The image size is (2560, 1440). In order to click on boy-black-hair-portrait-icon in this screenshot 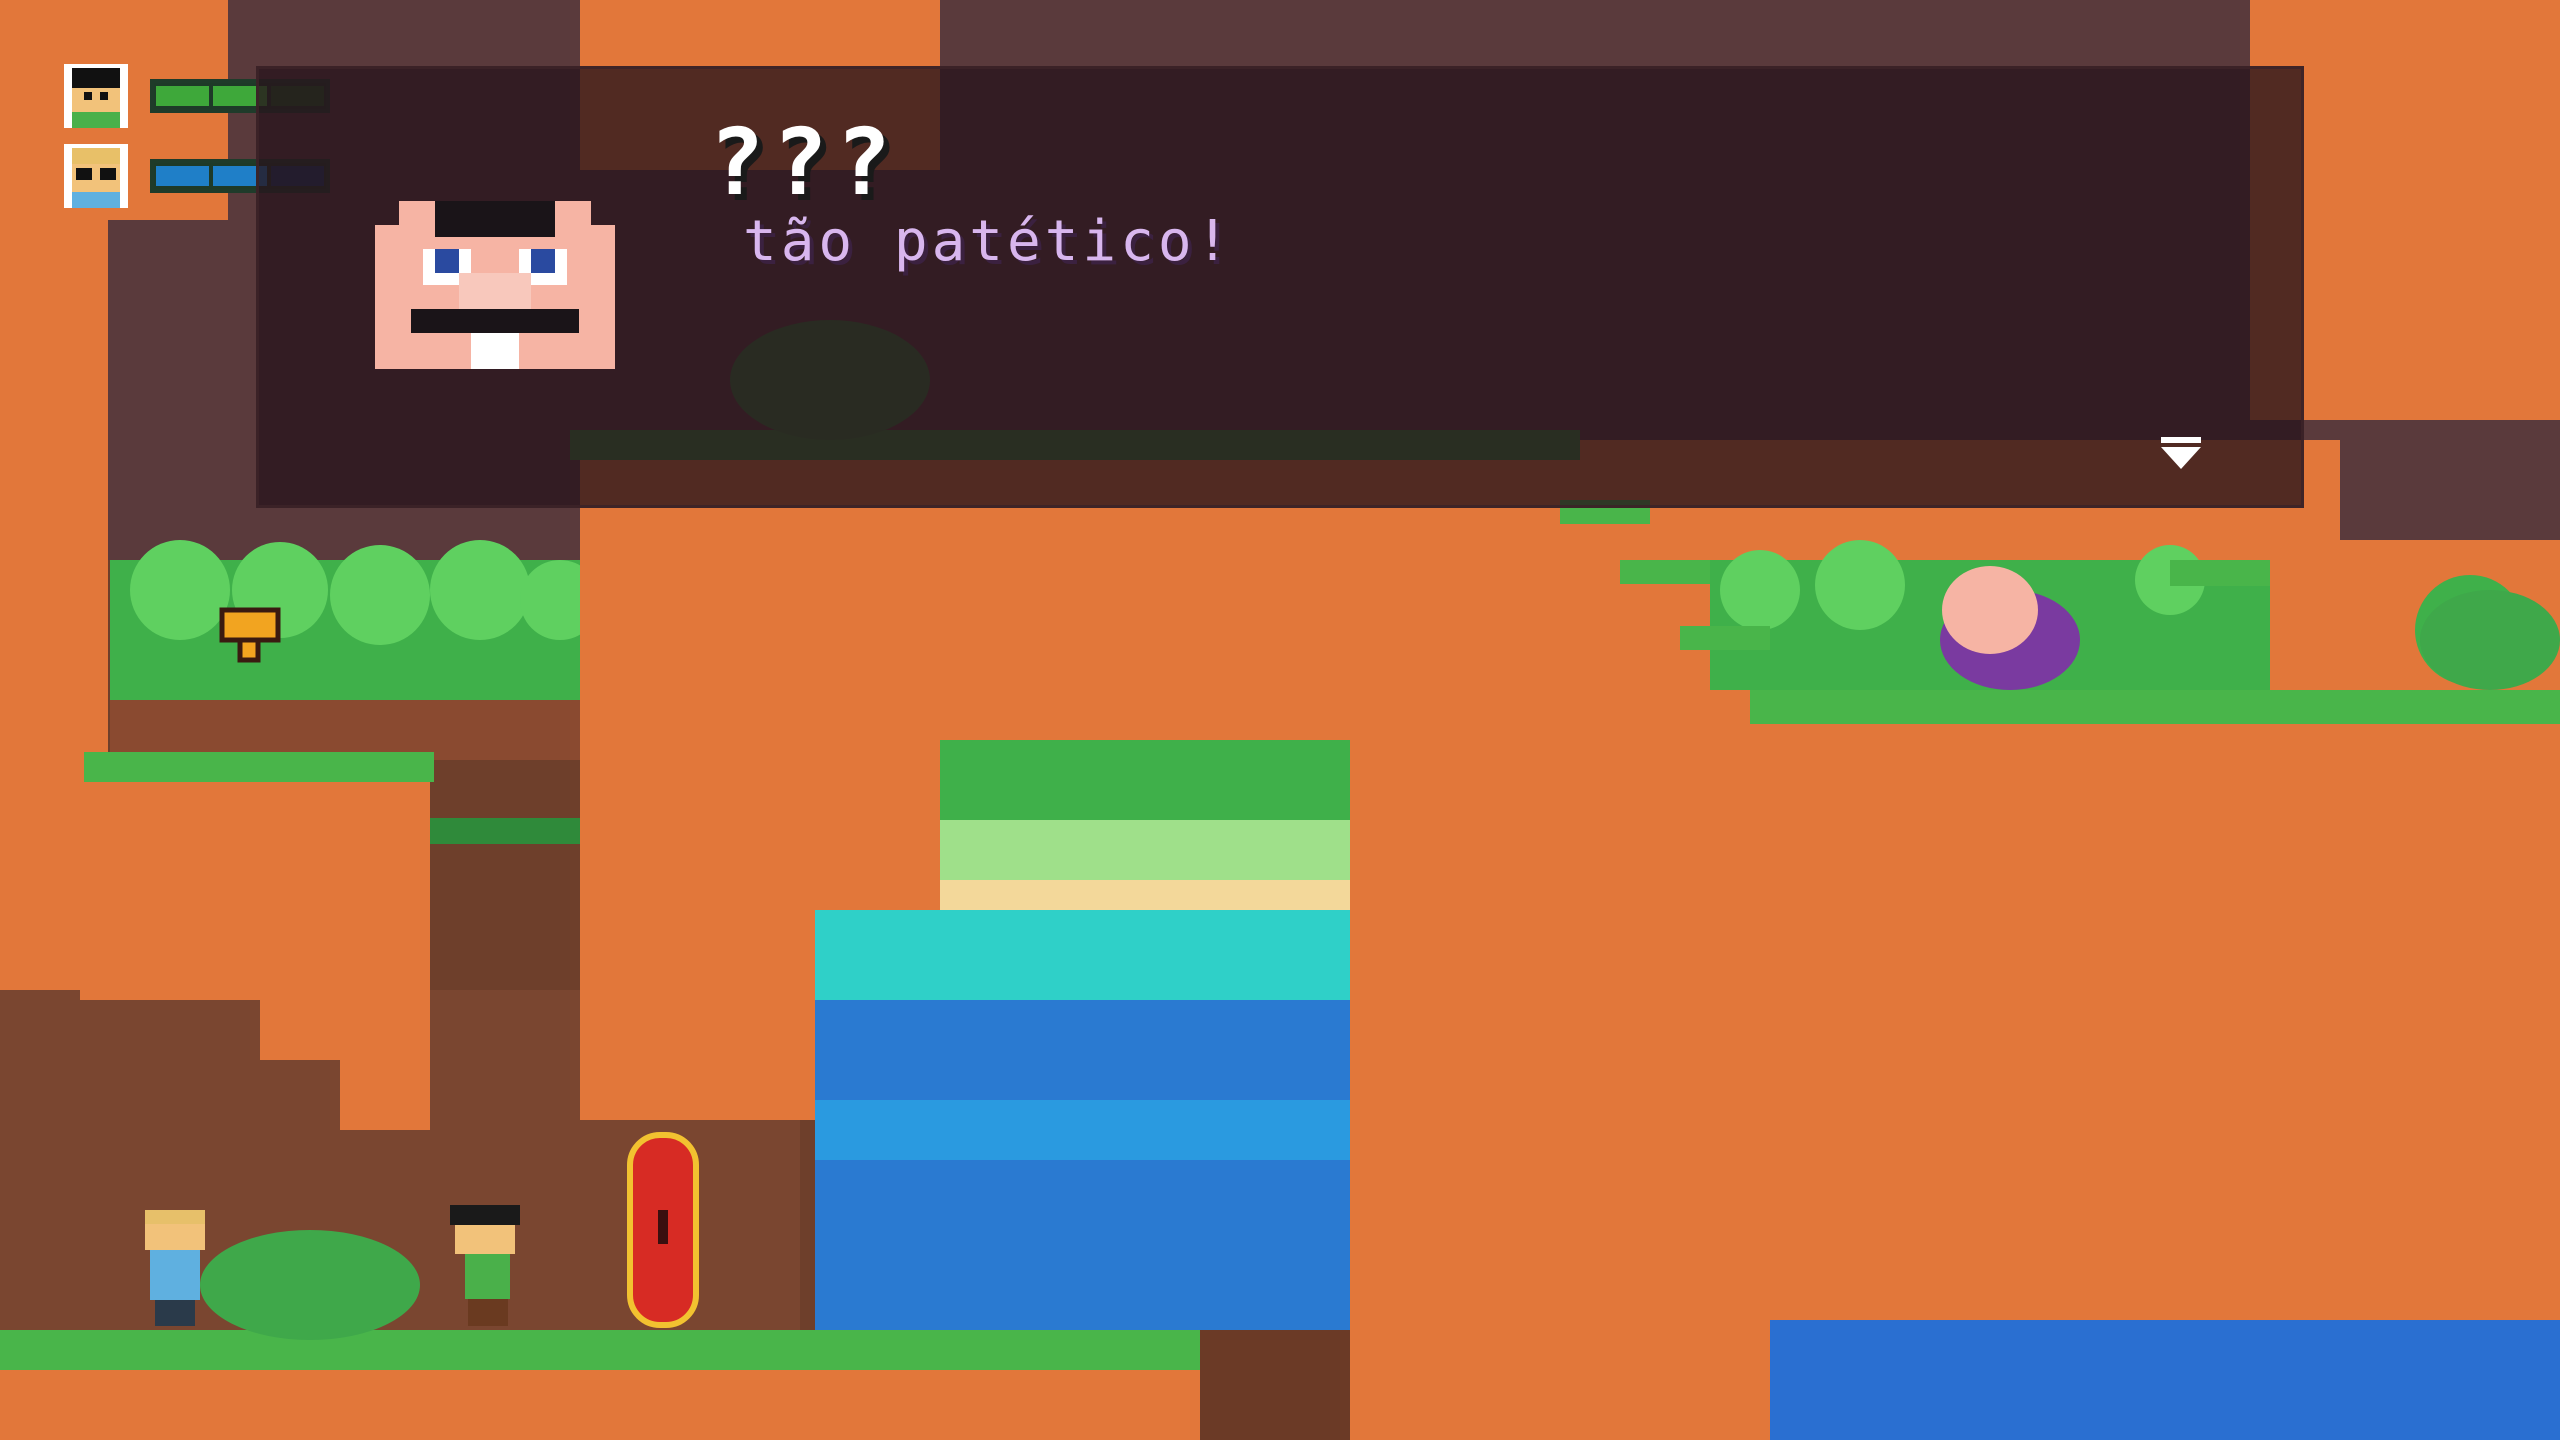, I will do `click(96, 96)`.